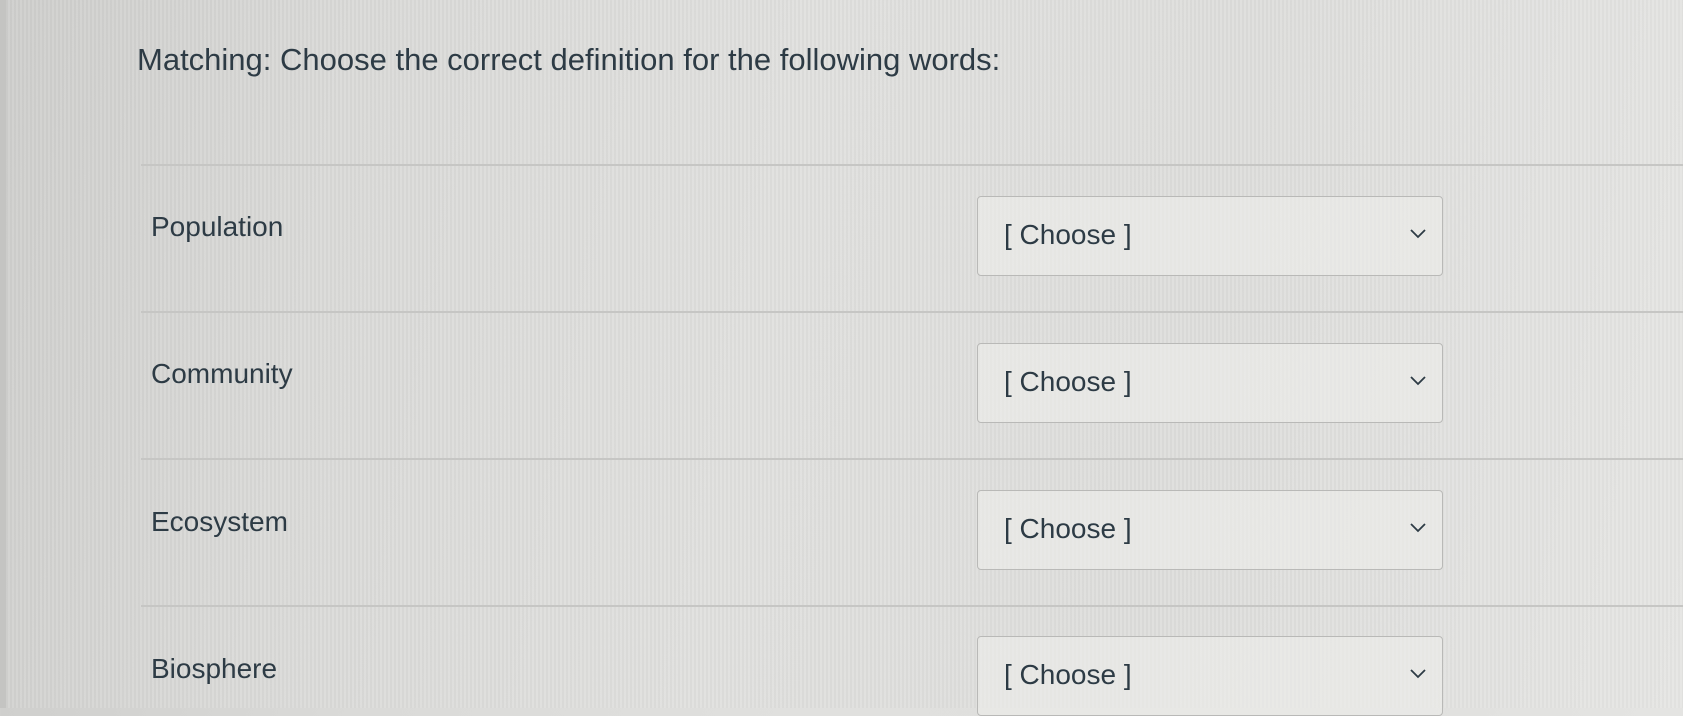 The image size is (1683, 716). Describe the element at coordinates (3, 354) in the screenshot. I see `page-left-border` at that location.